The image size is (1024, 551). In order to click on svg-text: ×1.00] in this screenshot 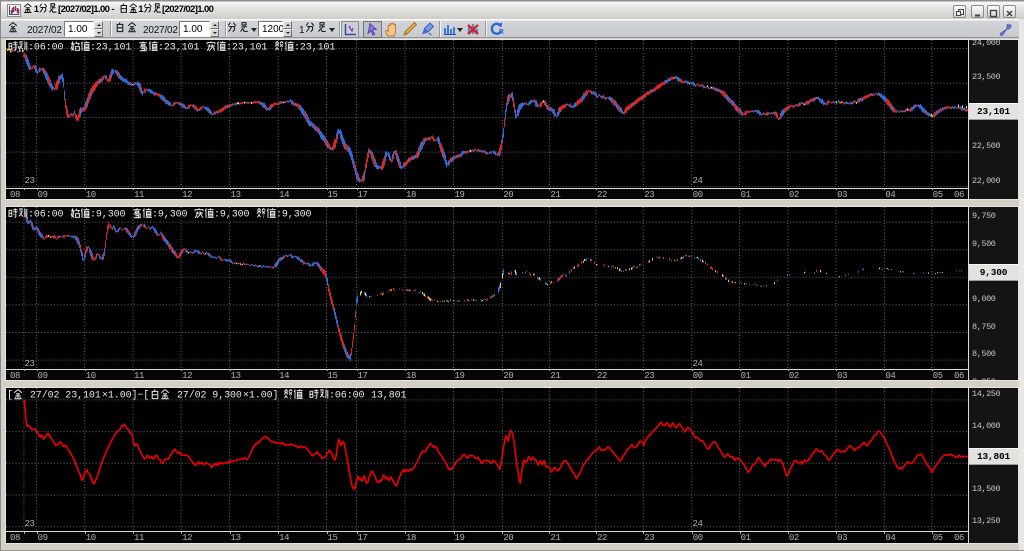, I will do `click(260, 396)`.